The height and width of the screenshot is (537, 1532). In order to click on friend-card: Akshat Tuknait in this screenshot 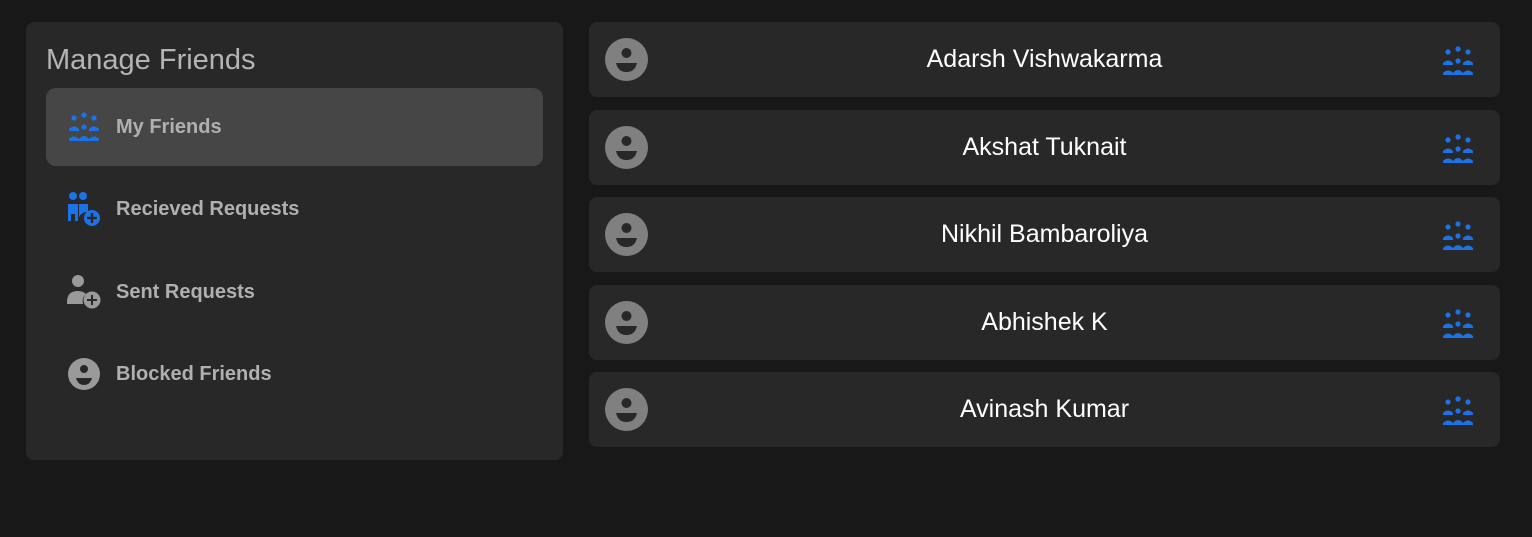, I will do `click(1044, 147)`.